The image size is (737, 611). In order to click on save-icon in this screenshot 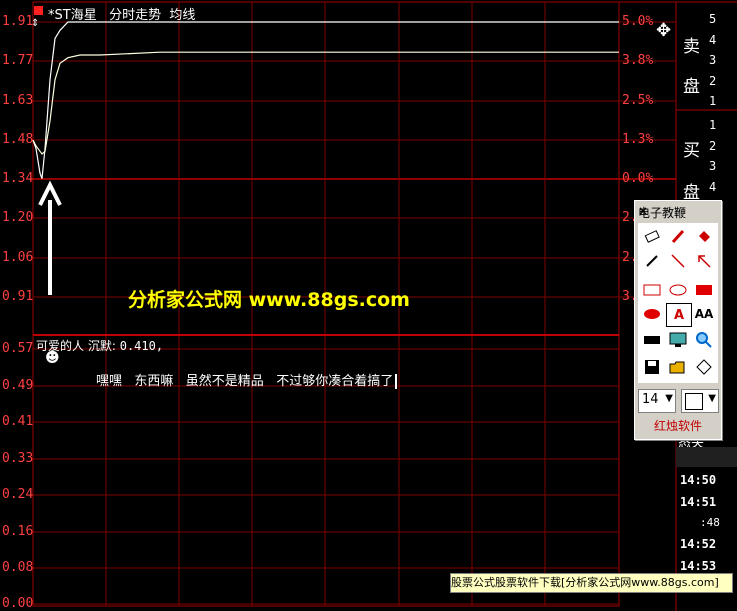, I will do `click(652, 367)`.